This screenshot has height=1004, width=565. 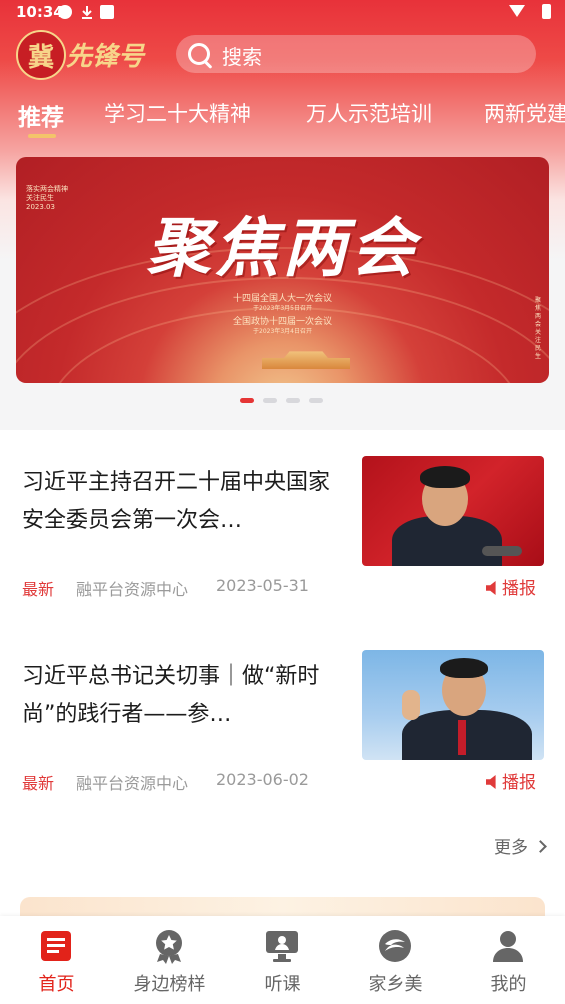 I want to click on tab-training: 万人示范培训, so click(x=369, y=113).